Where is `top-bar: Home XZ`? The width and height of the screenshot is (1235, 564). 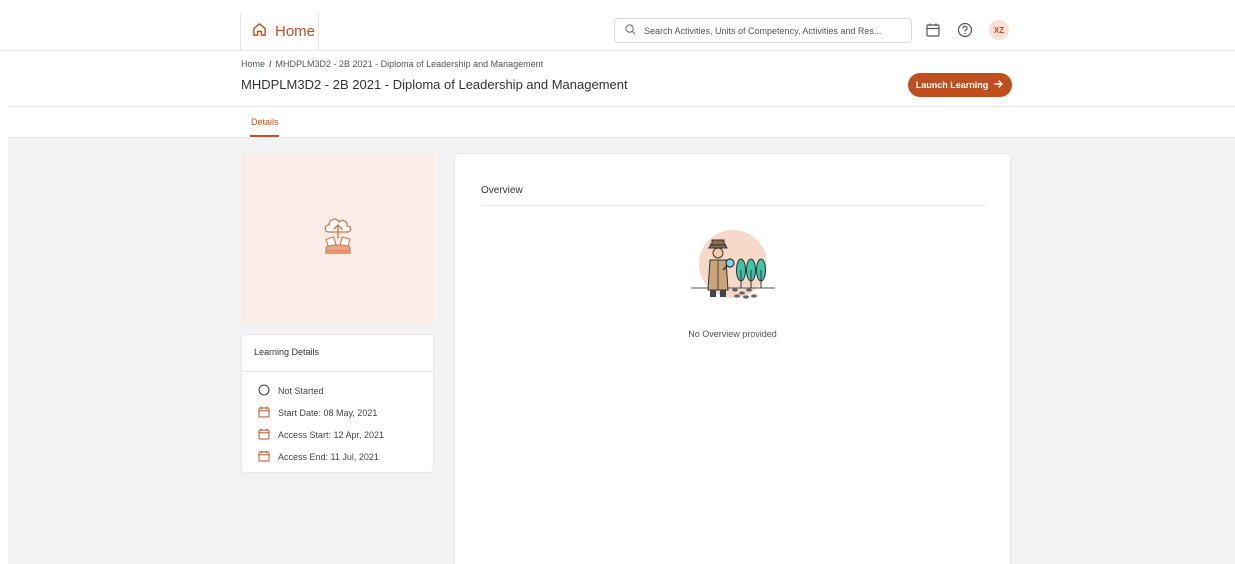
top-bar: Home XZ is located at coordinates (617, 25).